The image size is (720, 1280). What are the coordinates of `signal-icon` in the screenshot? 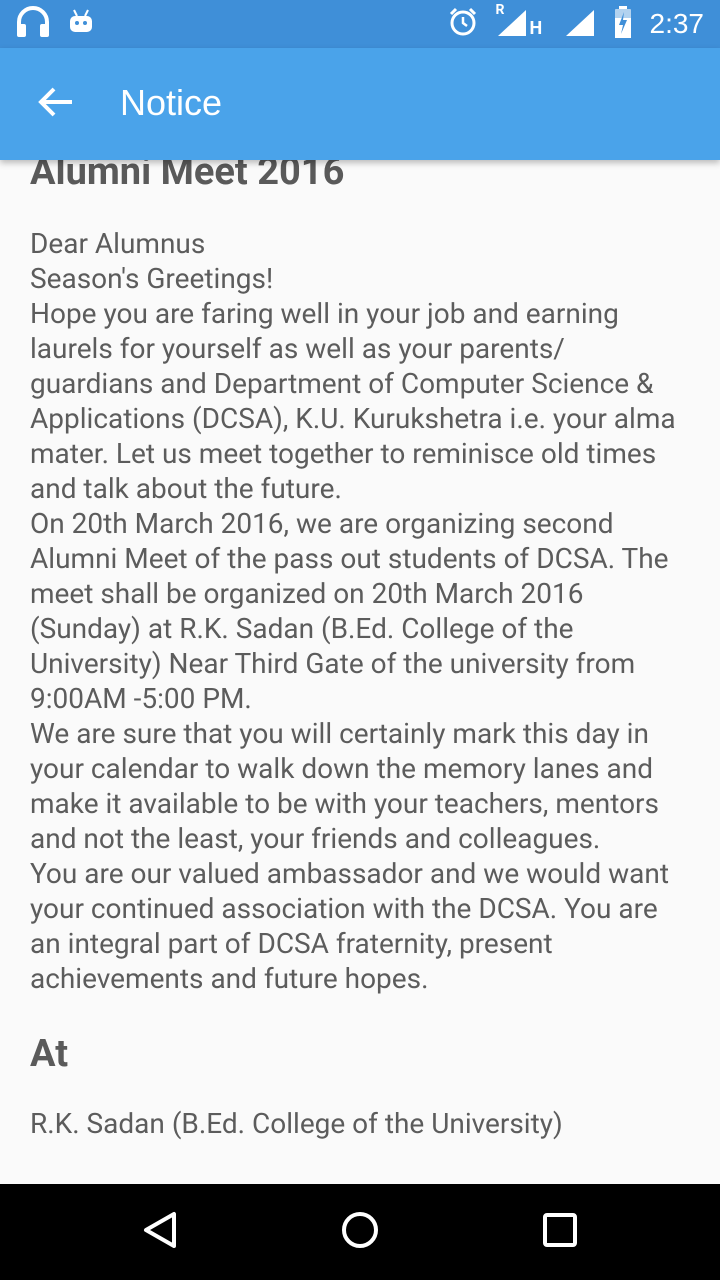 It's located at (580, 24).